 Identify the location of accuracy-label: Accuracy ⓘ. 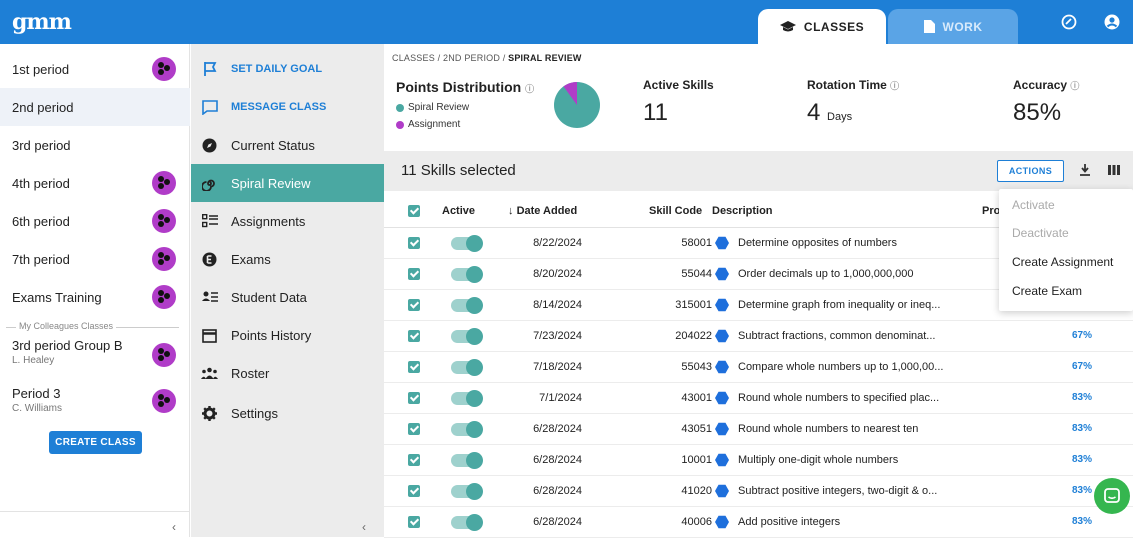
(1046, 85).